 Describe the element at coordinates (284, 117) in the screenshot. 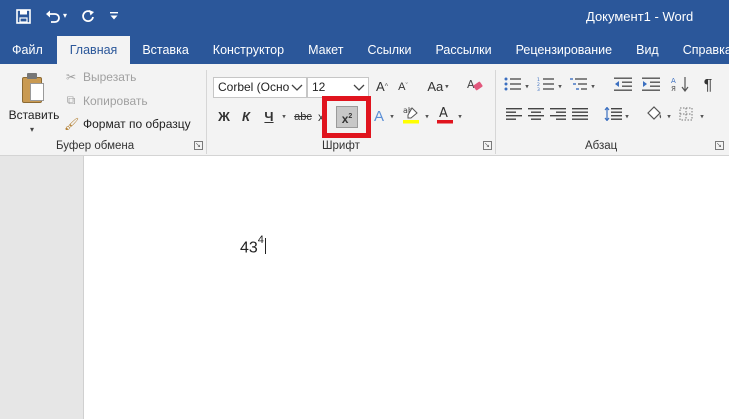

I see `underline-dropdown-icon: ▾` at that location.